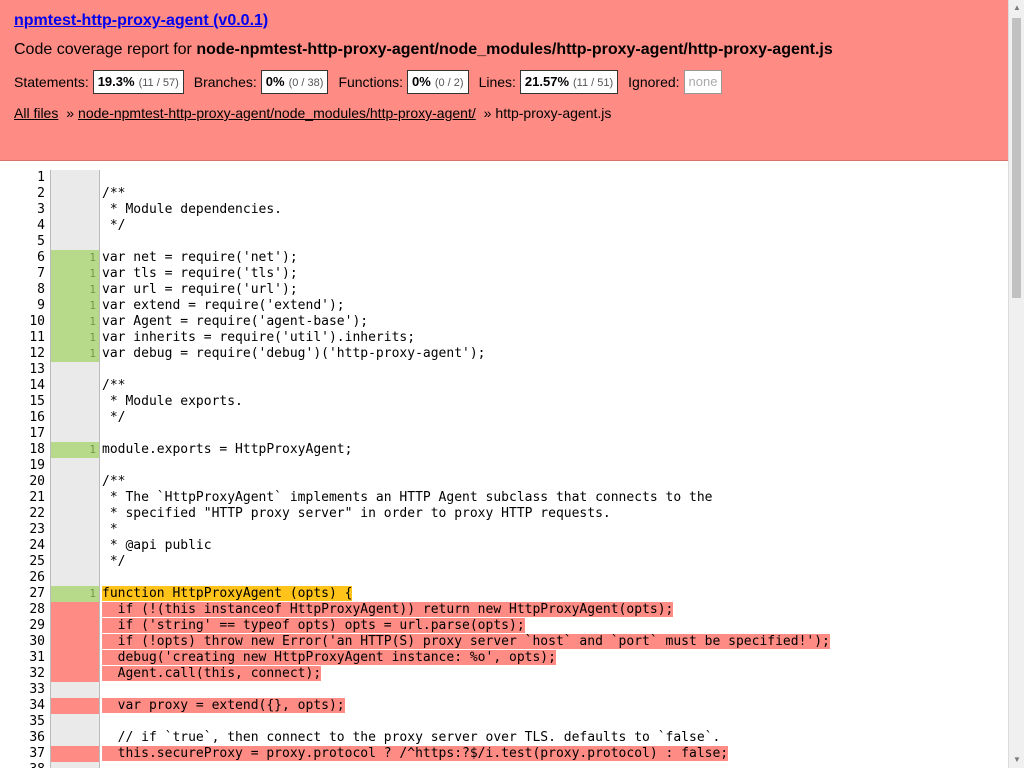  Describe the element at coordinates (654, 82) in the screenshot. I see `stat-label: Ignored:` at that location.